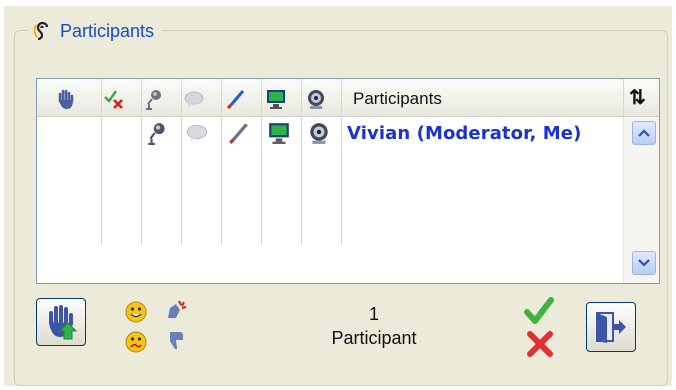 This screenshot has height=390, width=676. I want to click on participant-count-number: 1, so click(373, 314).